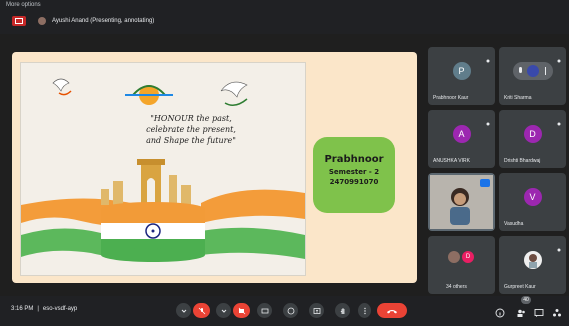  Describe the element at coordinates (461, 265) in the screenshot. I see `others-tile: D 34 others` at that location.